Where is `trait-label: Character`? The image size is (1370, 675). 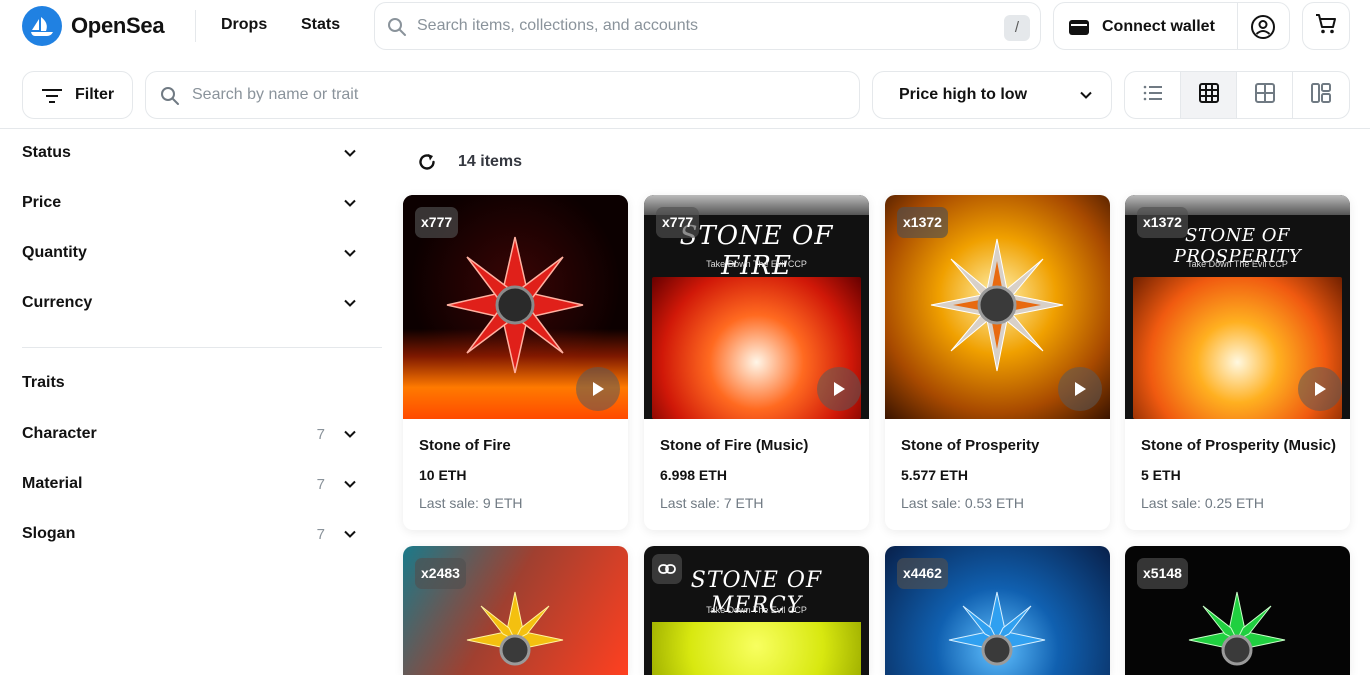 trait-label: Character is located at coordinates (59, 433).